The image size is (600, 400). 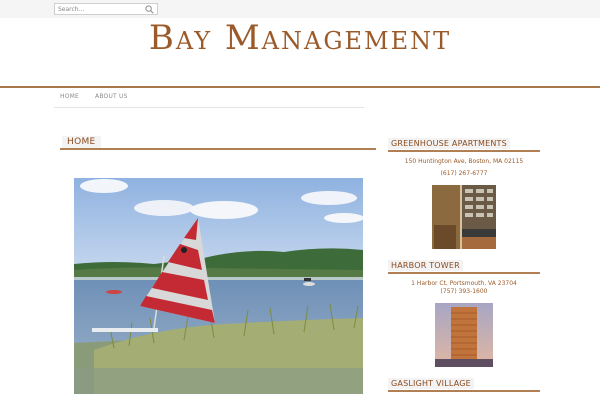 What do you see at coordinates (100, 9) in the screenshot?
I see `search-input` at bounding box center [100, 9].